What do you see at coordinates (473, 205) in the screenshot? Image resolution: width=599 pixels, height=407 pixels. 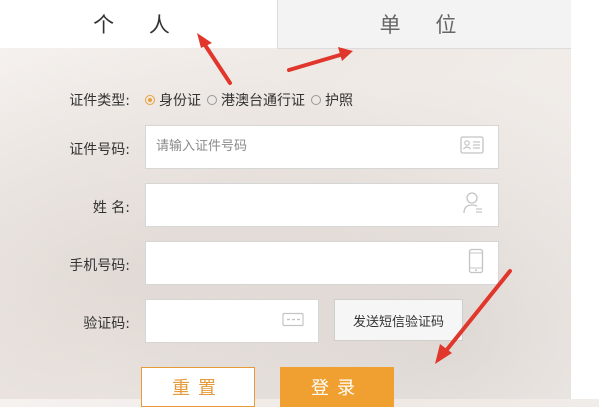 I see `user-icon` at bounding box center [473, 205].